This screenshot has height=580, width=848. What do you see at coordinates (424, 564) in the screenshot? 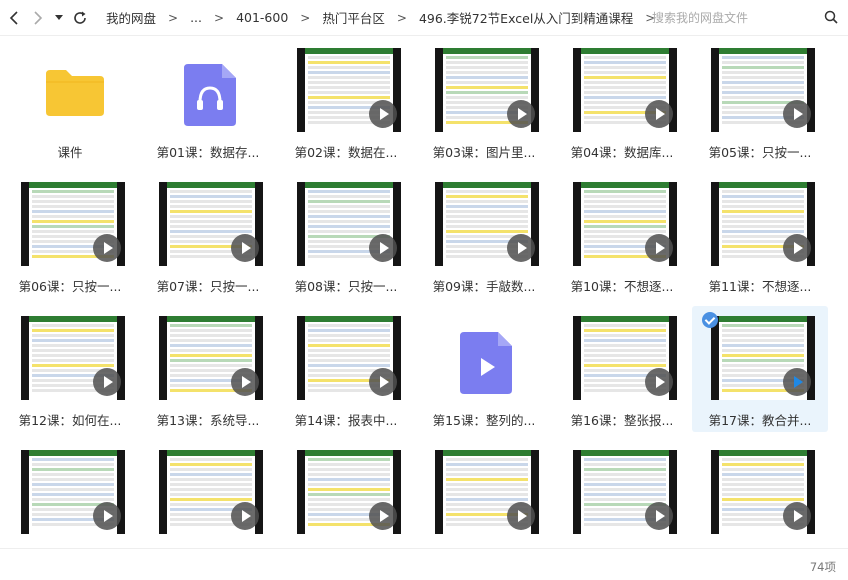
I see `status-bar: 74项` at bounding box center [424, 564].